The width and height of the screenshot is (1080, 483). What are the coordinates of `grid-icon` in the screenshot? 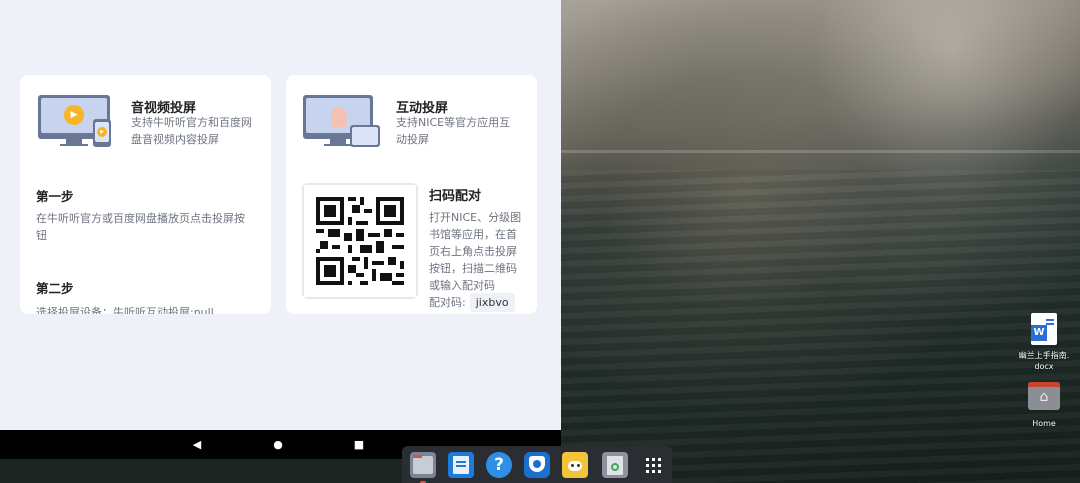 It's located at (653, 465).